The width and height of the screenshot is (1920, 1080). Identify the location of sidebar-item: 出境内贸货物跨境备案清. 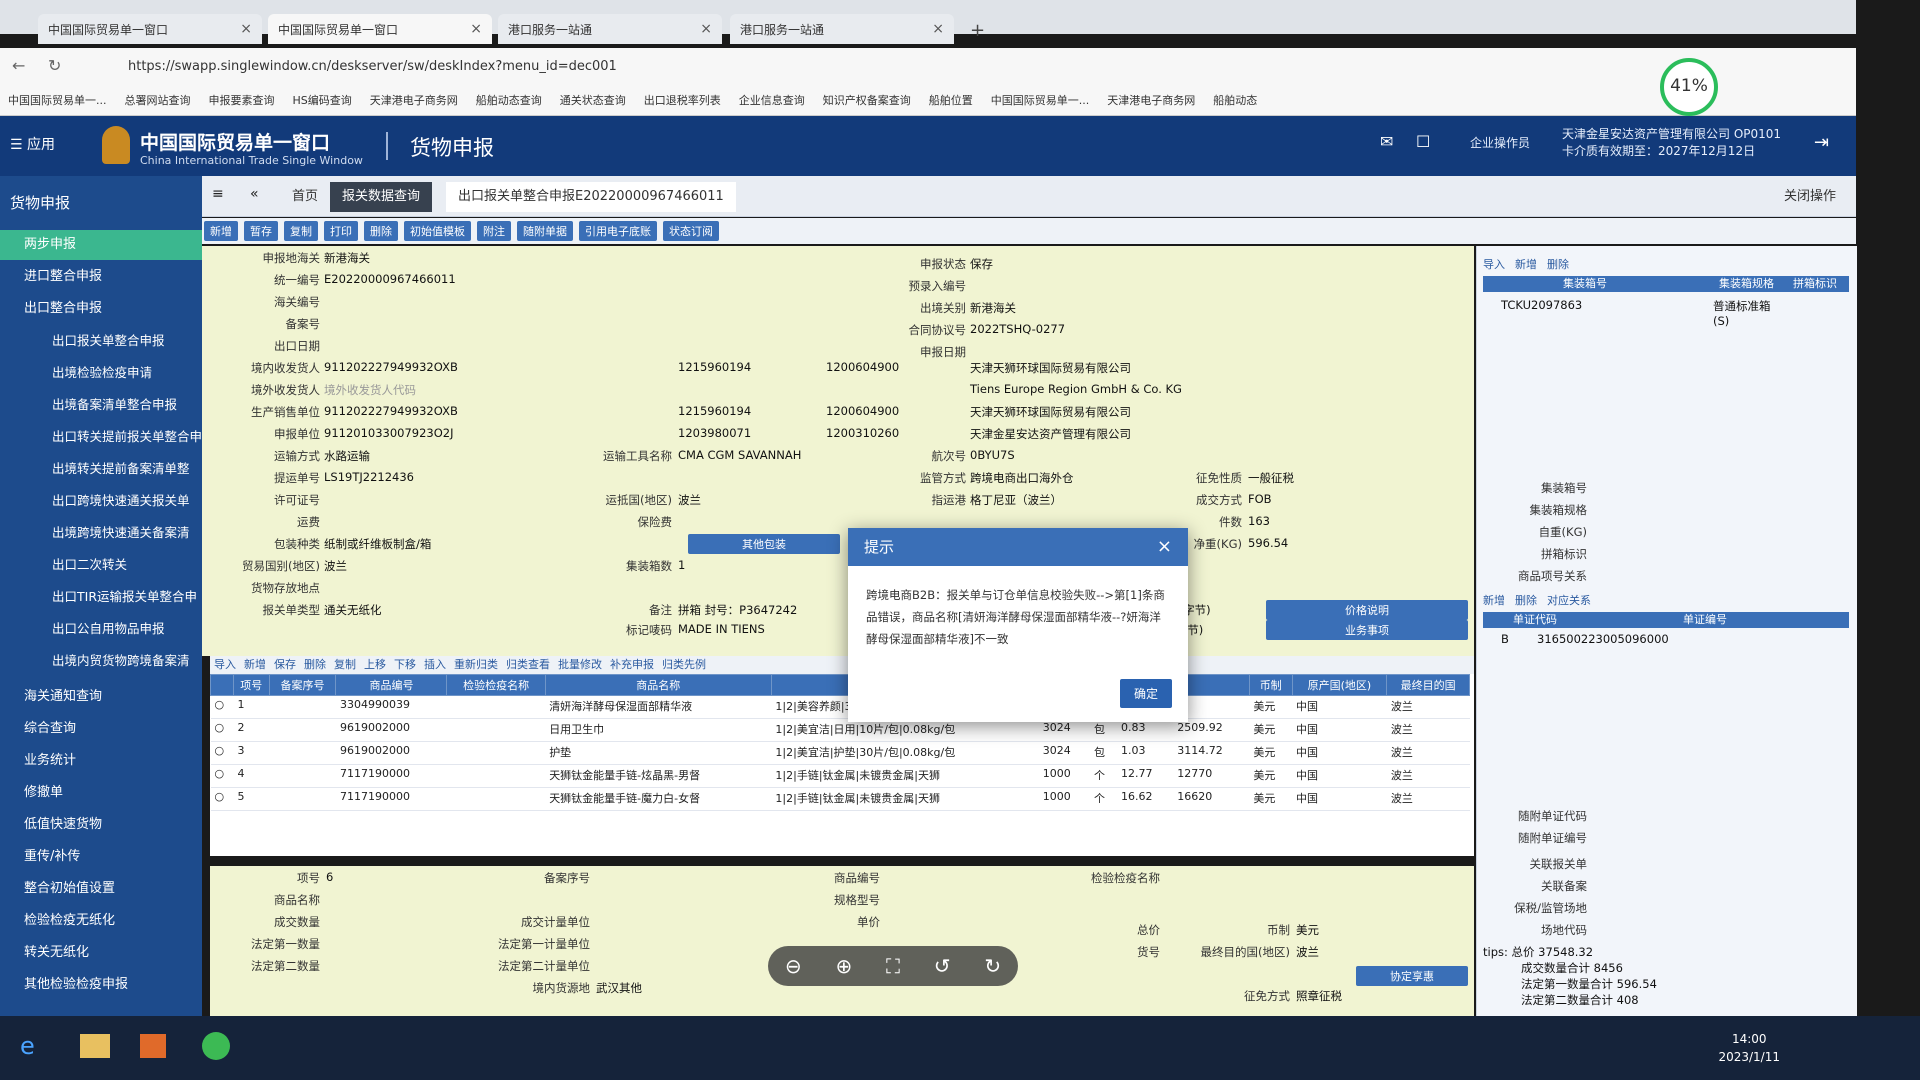
(101, 661).